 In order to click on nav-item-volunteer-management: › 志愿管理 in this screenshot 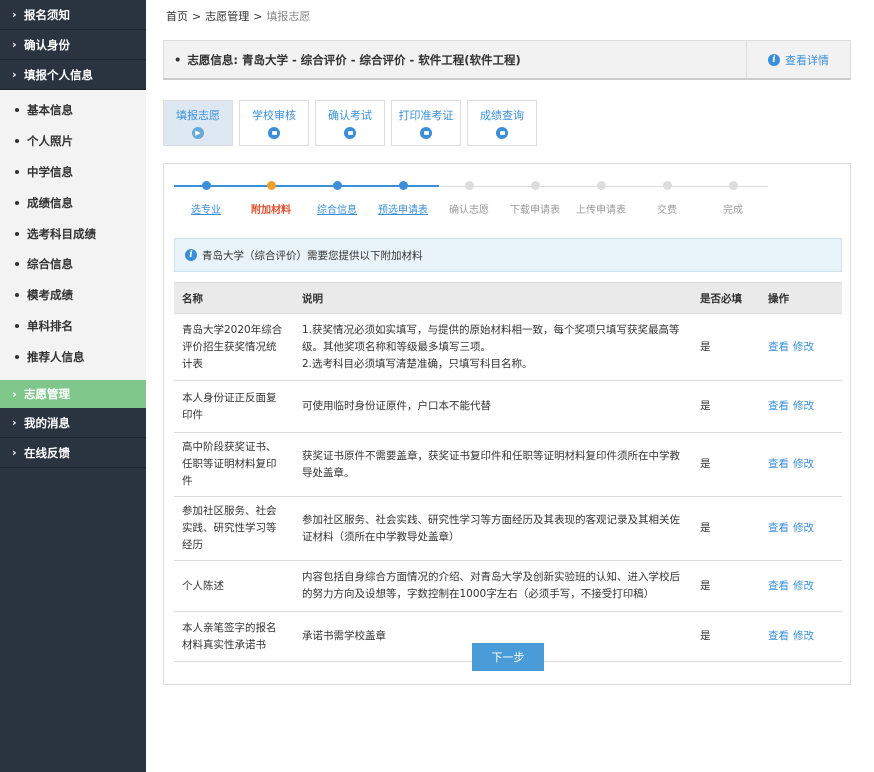, I will do `click(73, 394)`.